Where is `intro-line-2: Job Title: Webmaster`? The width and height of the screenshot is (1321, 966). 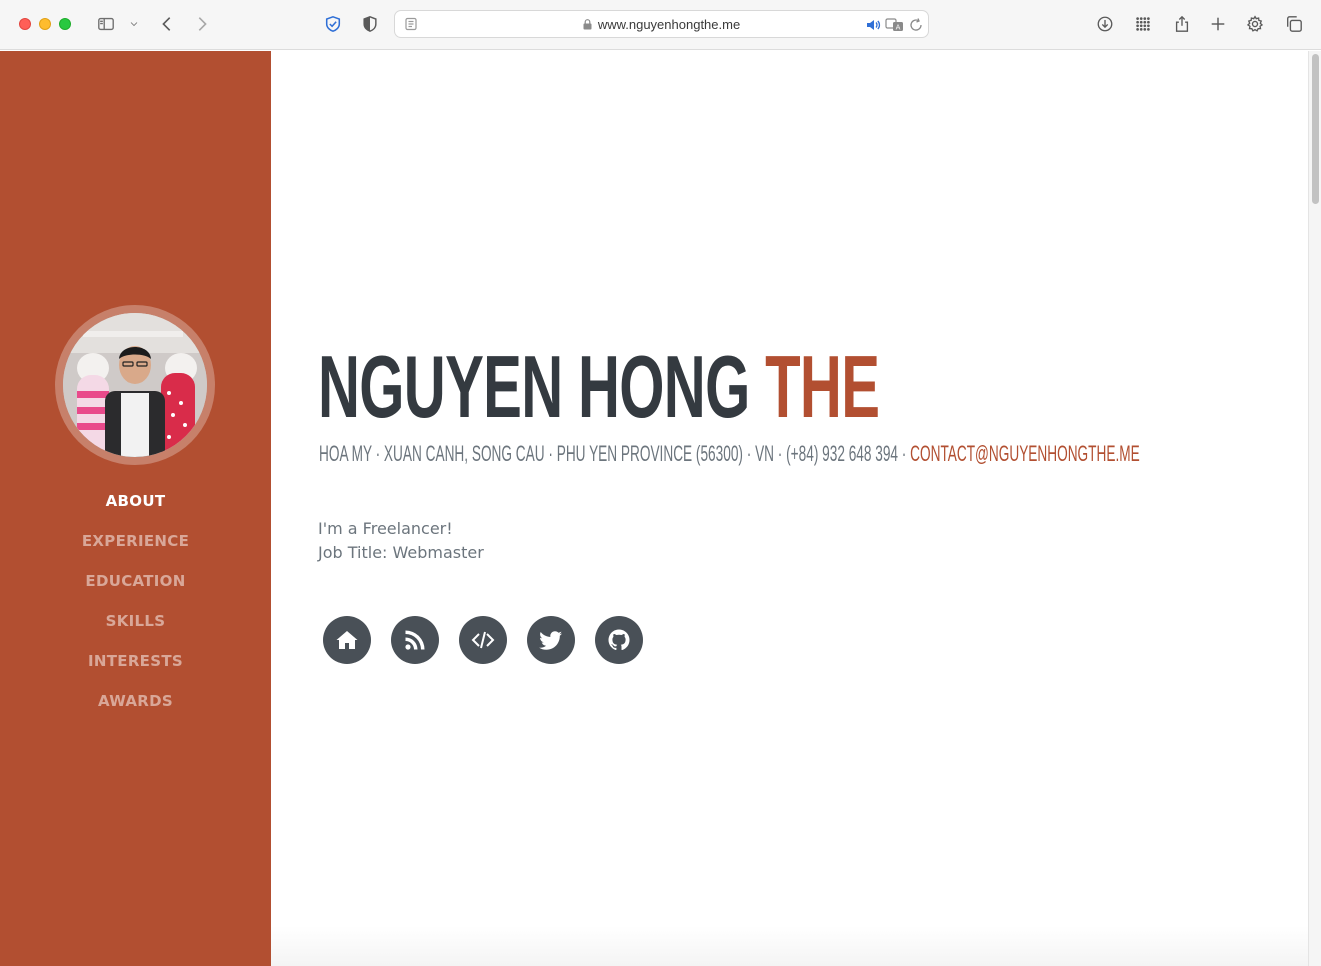
intro-line-2: Job Title: Webmaster is located at coordinates (401, 552).